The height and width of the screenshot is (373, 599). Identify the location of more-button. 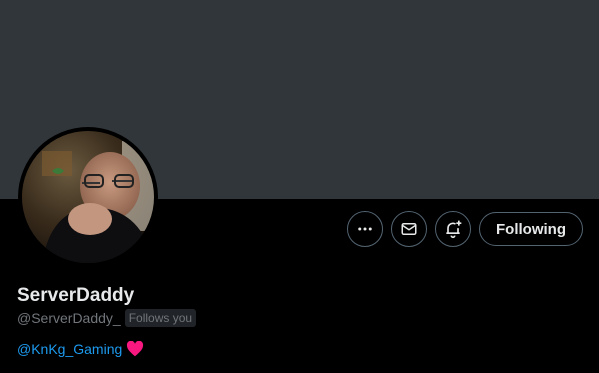
(365, 229).